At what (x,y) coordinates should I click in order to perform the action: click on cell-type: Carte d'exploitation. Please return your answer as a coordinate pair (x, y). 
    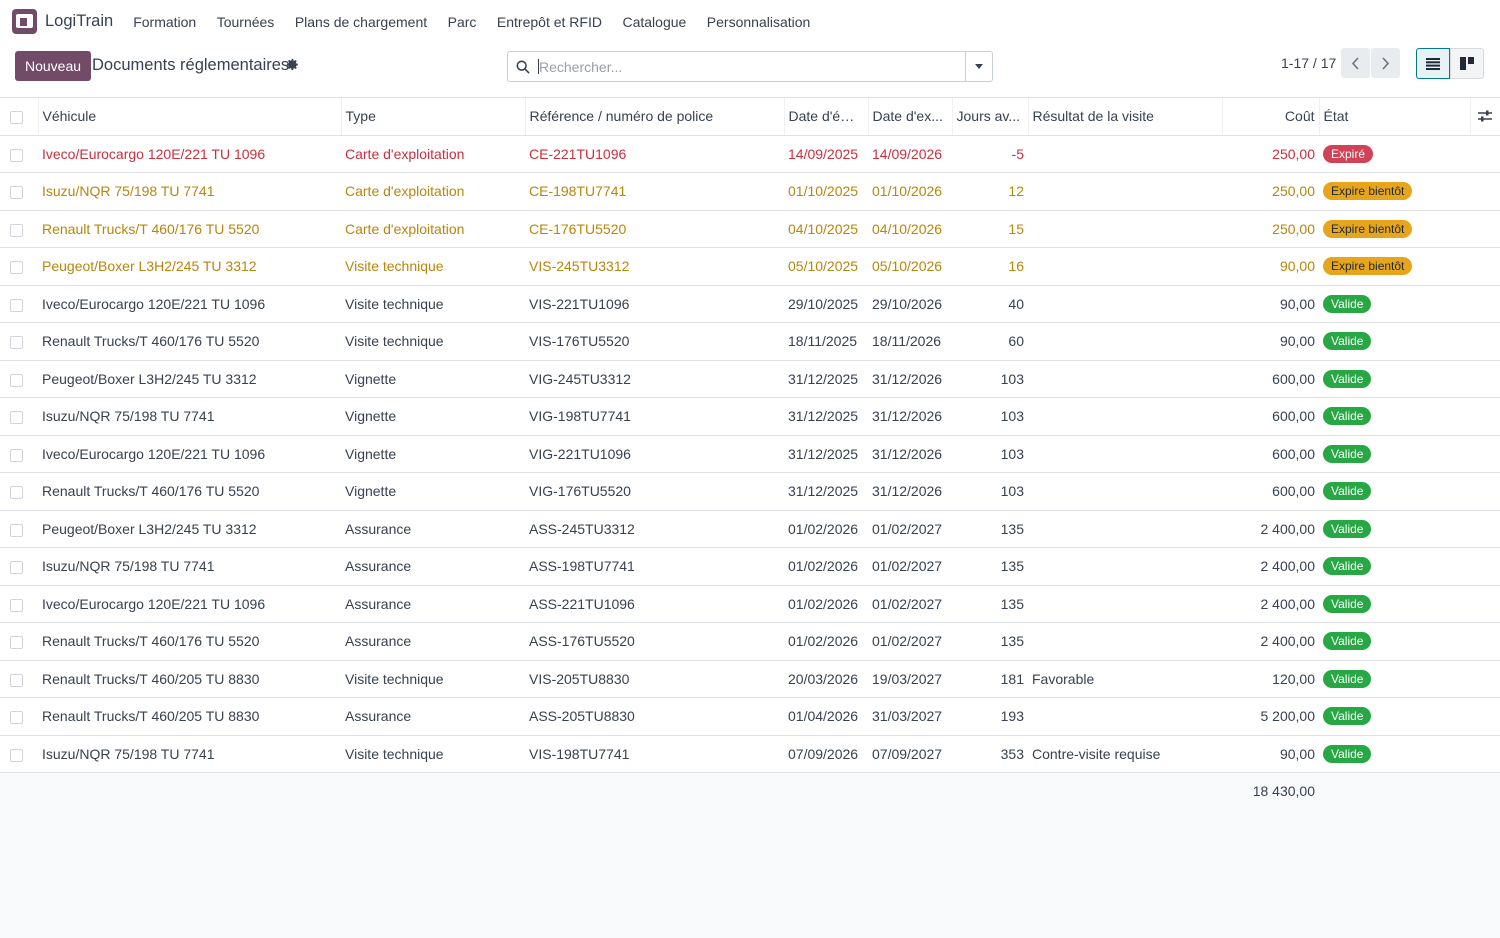
    Looking at the image, I should click on (433, 154).